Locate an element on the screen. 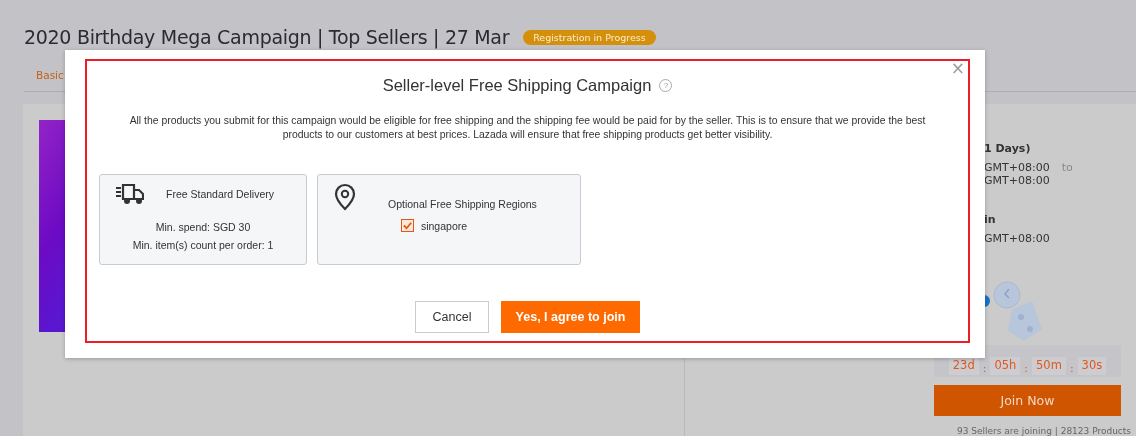 This screenshot has height=436, width=1136. card-text: Min. item(s) count per order: 1 is located at coordinates (203, 245).